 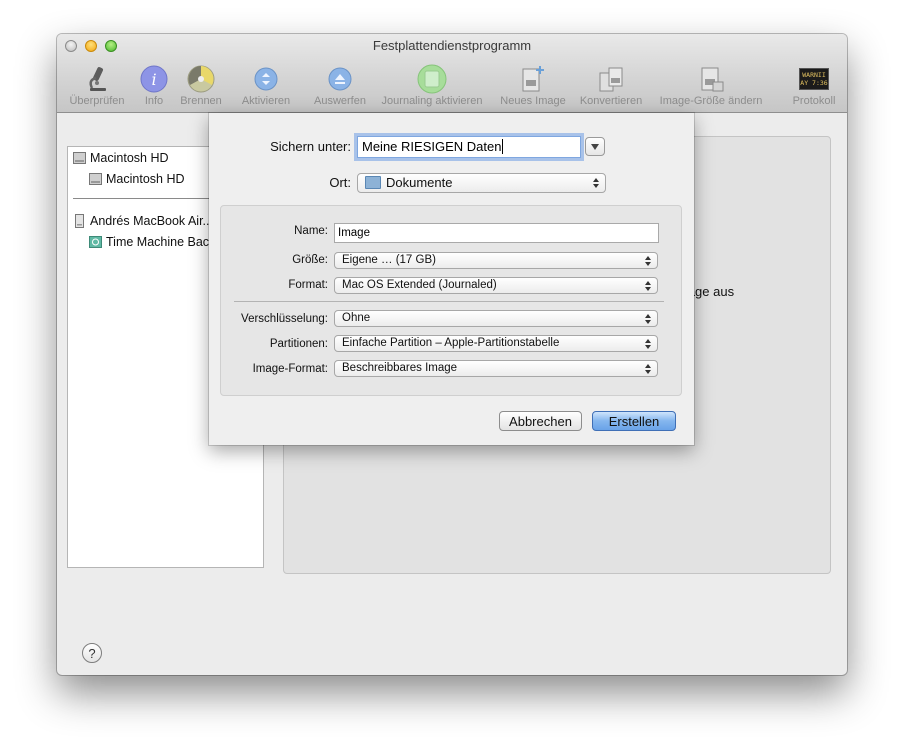 What do you see at coordinates (340, 79) in the screenshot?
I see `eject-icon` at bounding box center [340, 79].